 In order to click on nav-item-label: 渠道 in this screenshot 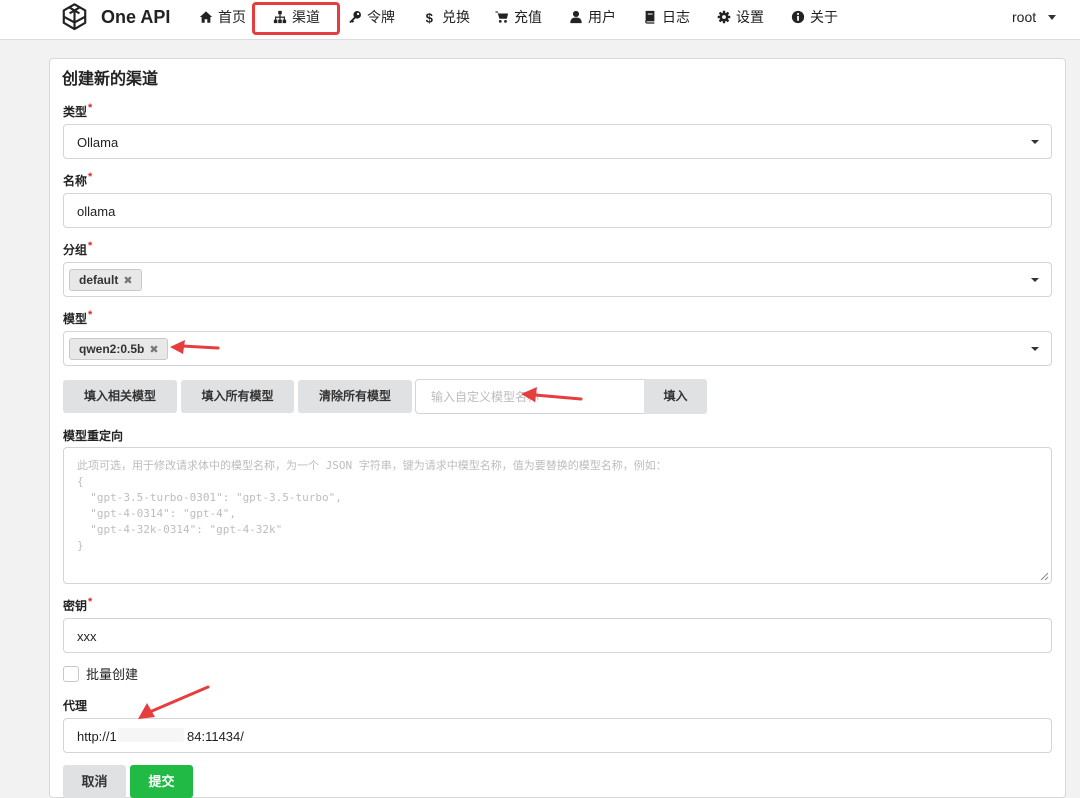, I will do `click(306, 17)`.